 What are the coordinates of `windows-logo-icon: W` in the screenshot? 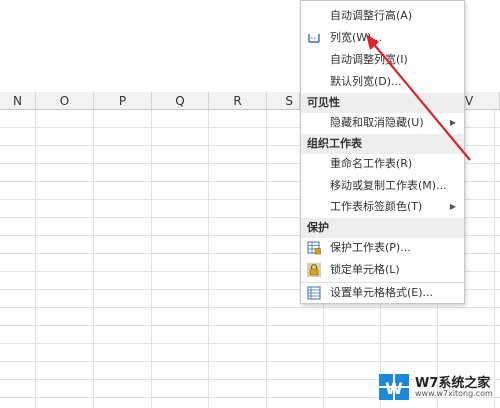 It's located at (394, 387).